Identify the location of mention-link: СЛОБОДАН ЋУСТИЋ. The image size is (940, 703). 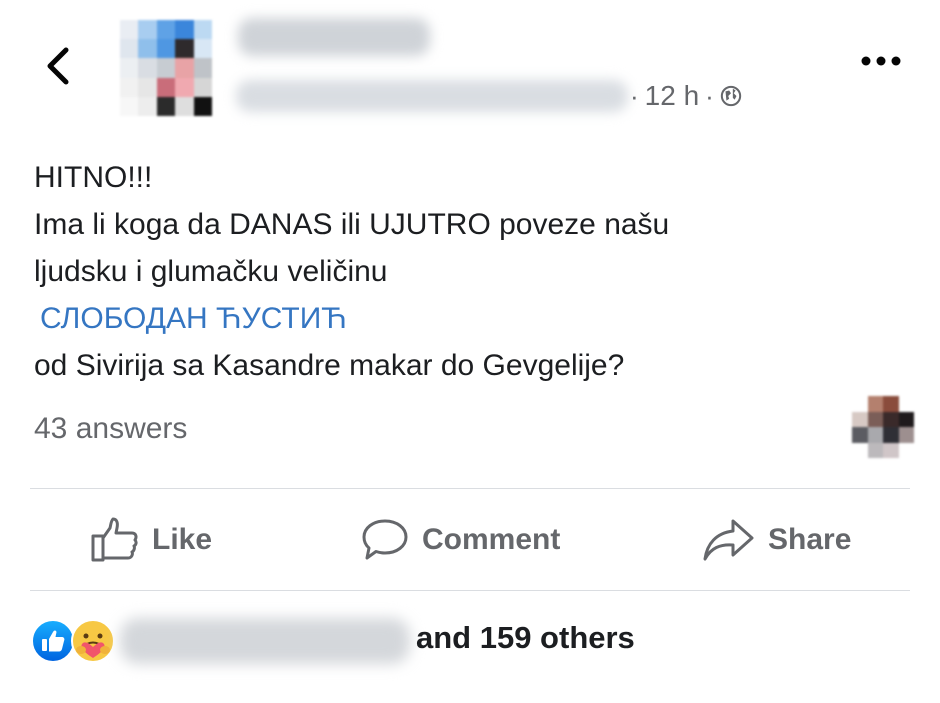
(190, 318).